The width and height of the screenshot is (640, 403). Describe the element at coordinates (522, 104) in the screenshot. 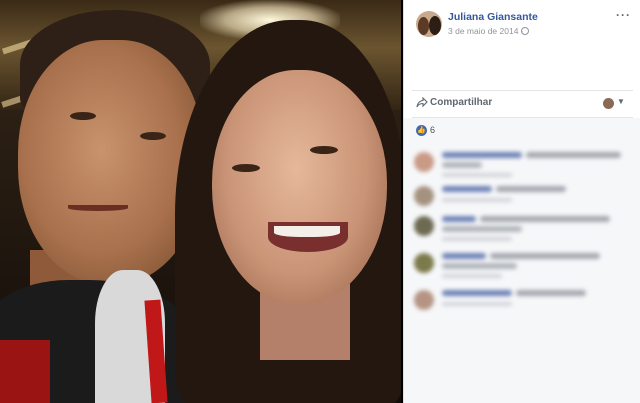

I see `share-button: Compartilhar ▼` at that location.